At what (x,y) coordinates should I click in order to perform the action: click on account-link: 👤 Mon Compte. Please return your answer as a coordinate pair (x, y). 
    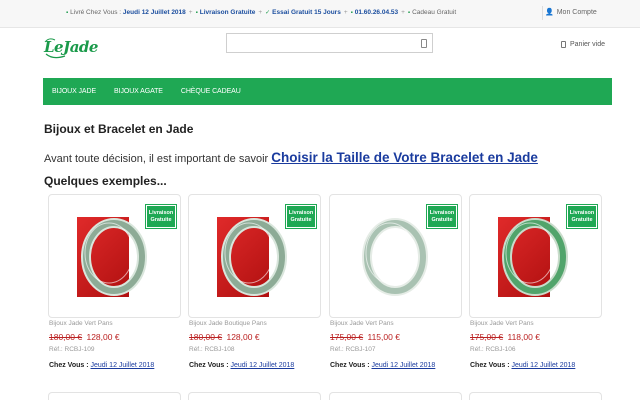
    Looking at the image, I should click on (571, 12).